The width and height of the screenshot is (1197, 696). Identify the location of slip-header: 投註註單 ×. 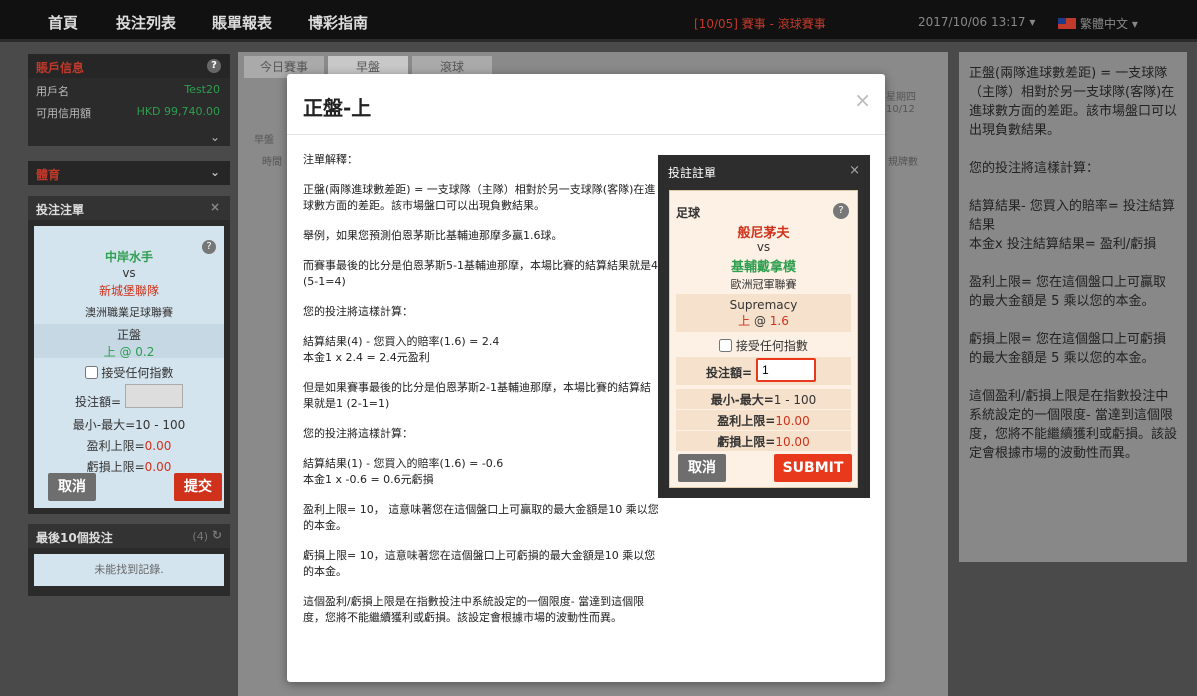
(764, 170).